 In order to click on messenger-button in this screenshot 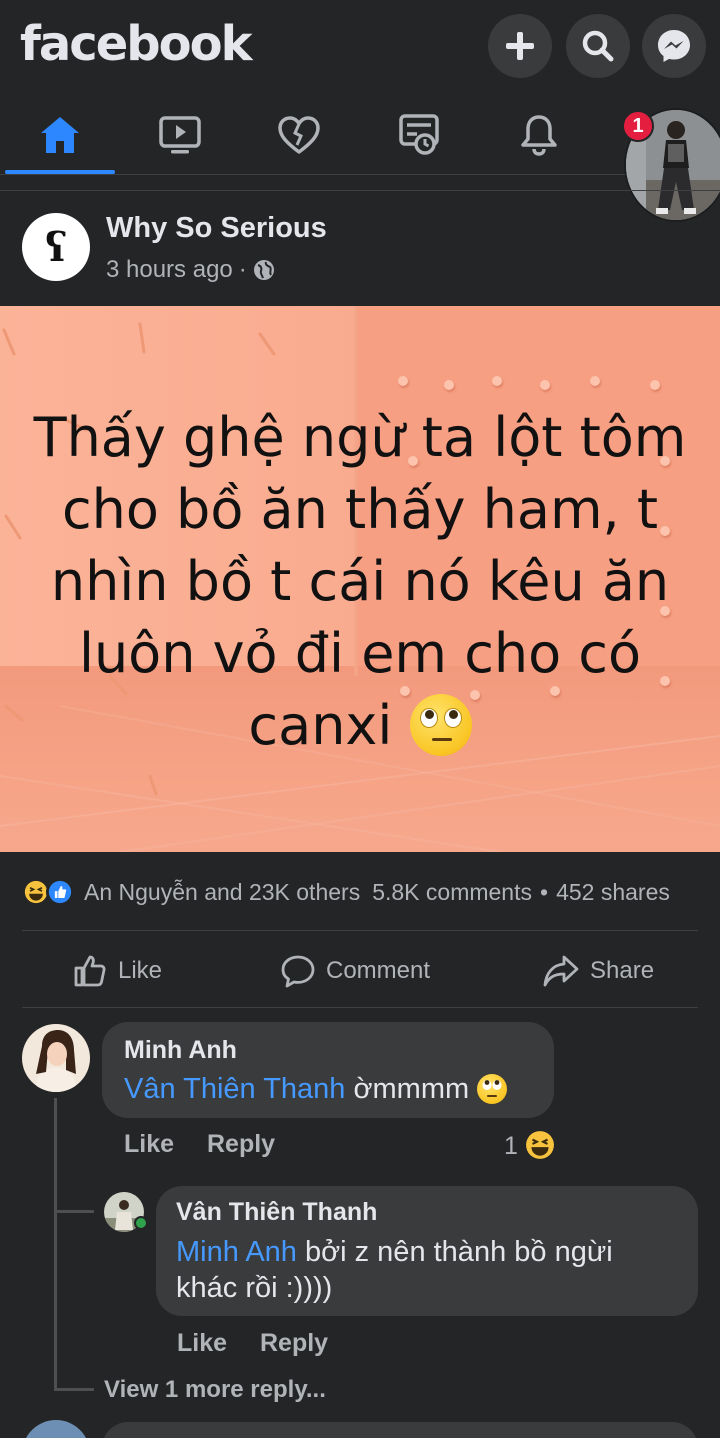, I will do `click(674, 46)`.